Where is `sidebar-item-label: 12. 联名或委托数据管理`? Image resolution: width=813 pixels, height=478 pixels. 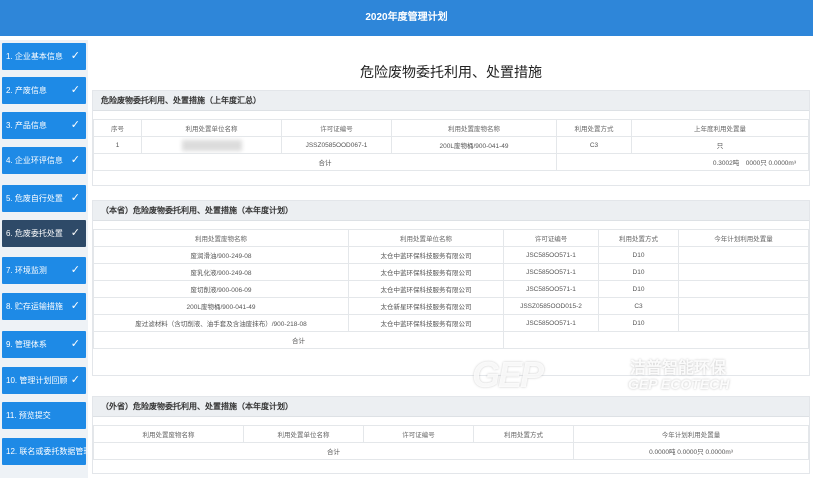
sidebar-item-label: 12. 联名或委托数据管理 is located at coordinates (46, 451).